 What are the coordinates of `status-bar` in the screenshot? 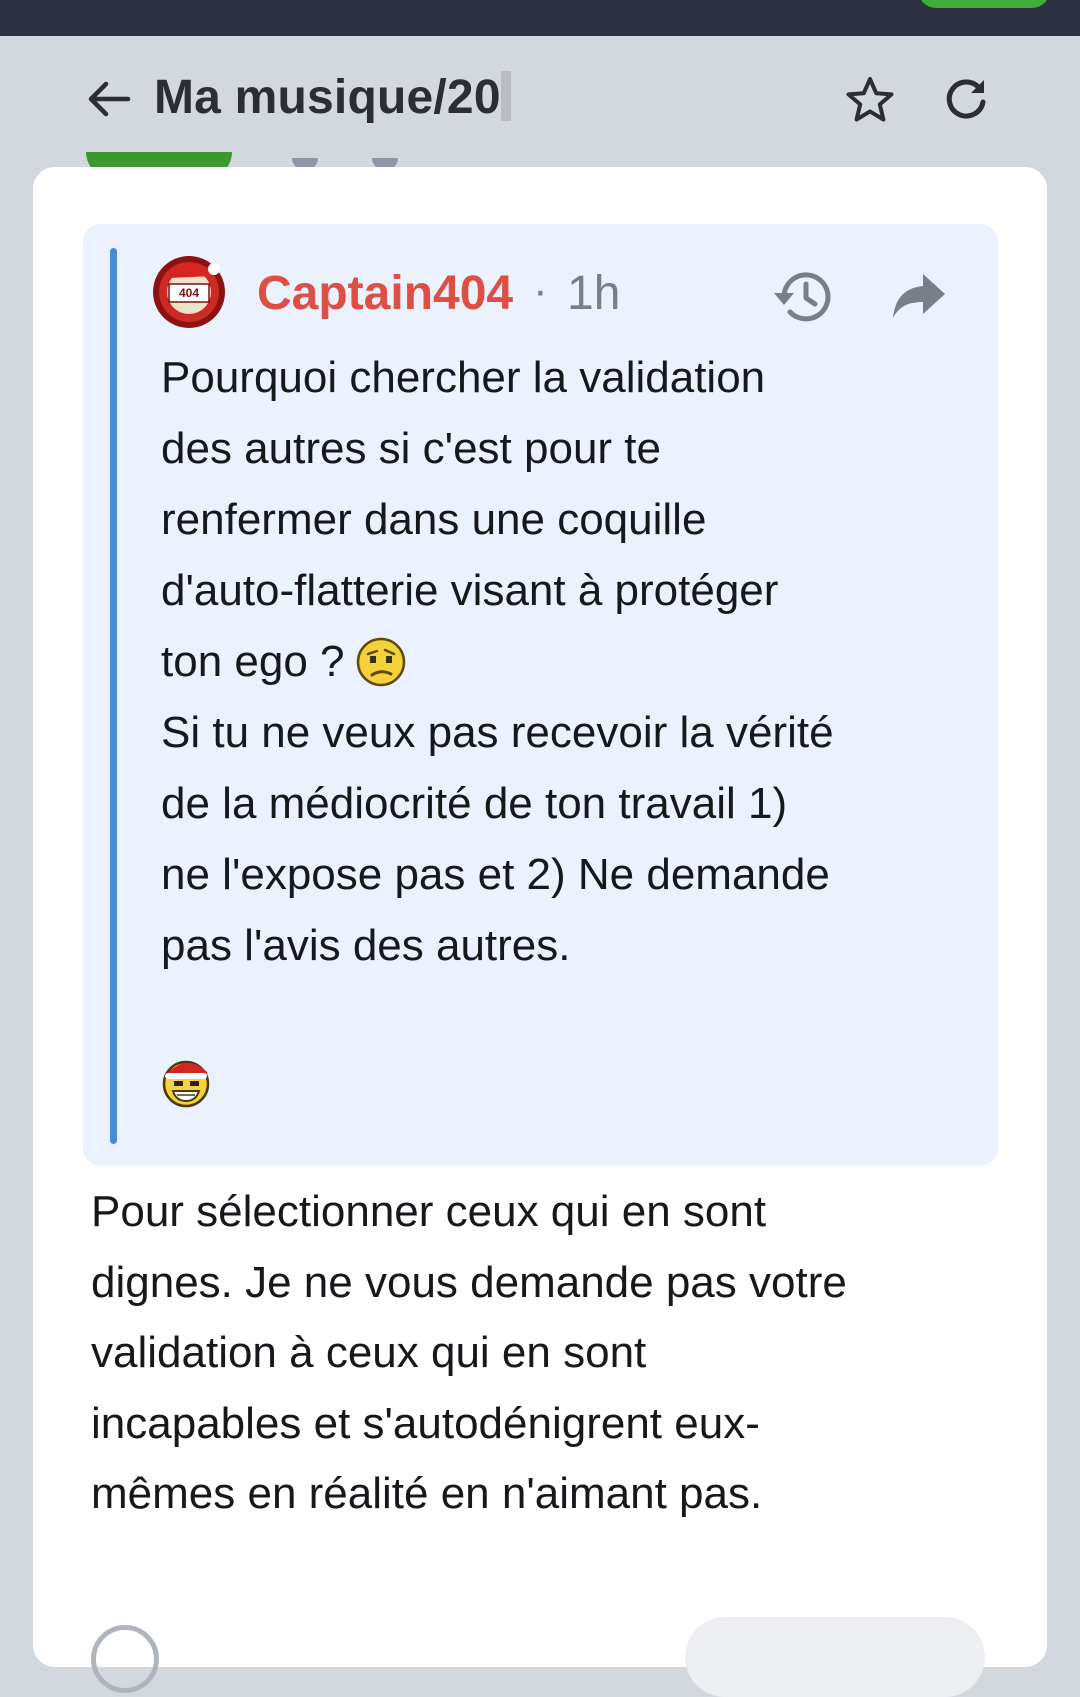 It's located at (540, 18).